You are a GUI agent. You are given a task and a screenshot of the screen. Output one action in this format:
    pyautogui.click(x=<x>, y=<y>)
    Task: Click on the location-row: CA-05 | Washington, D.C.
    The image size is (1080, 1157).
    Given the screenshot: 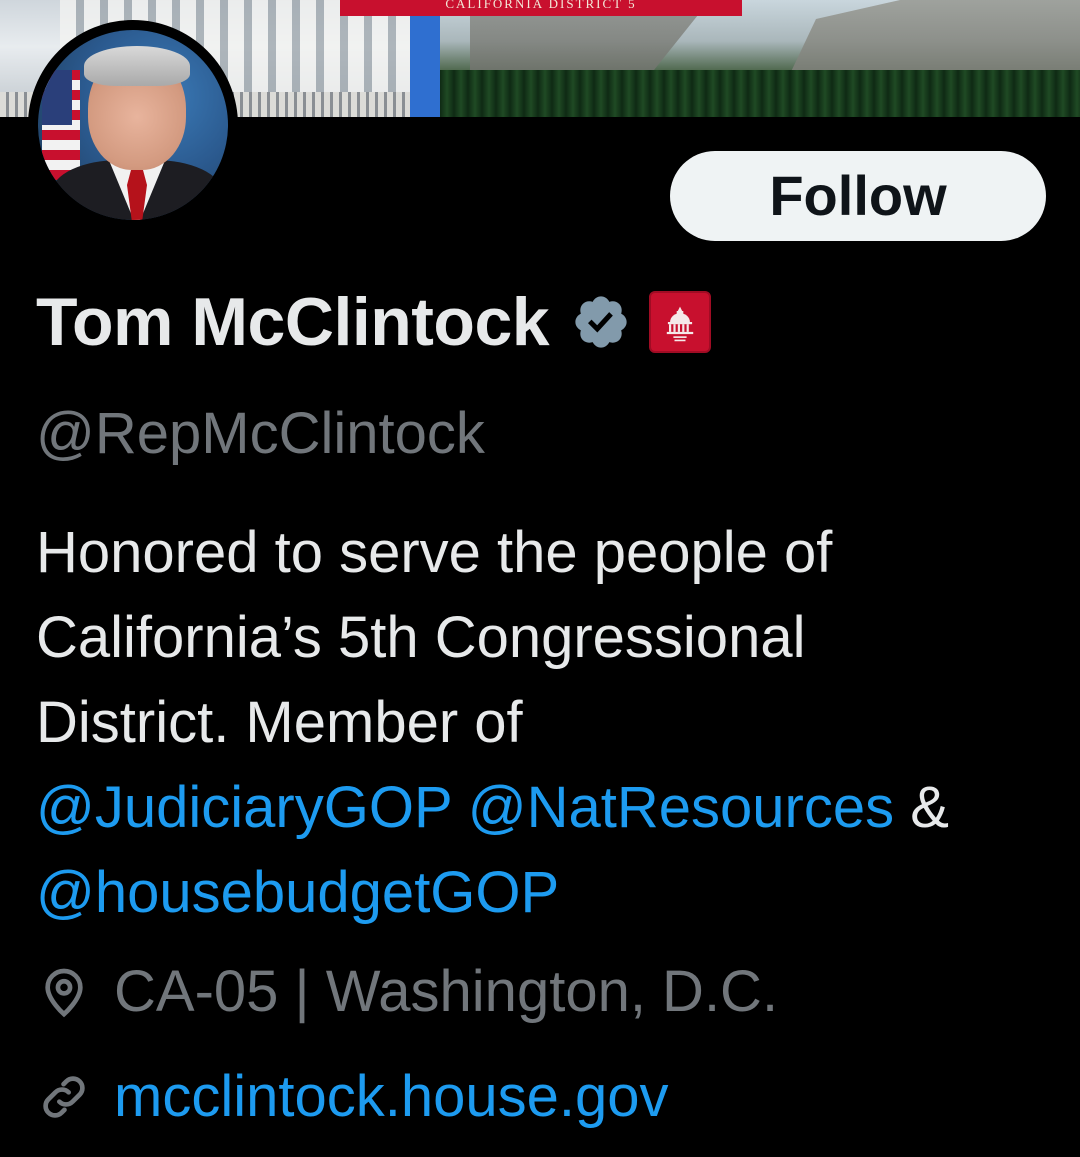 What is the action you would take?
    pyautogui.click(x=407, y=991)
    